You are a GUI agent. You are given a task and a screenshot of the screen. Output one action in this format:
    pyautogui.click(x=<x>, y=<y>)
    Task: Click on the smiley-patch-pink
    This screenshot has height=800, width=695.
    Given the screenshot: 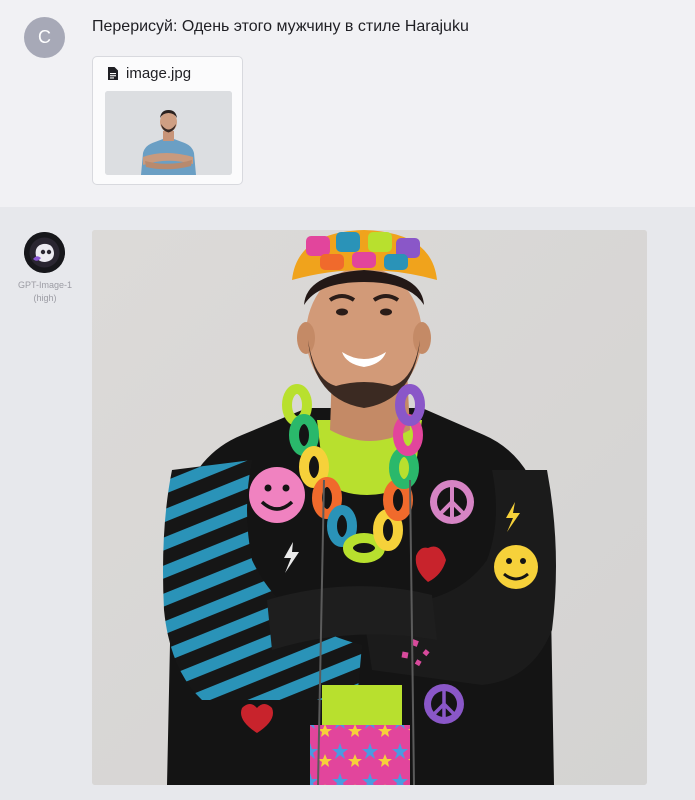 What is the action you would take?
    pyautogui.click(x=277, y=495)
    